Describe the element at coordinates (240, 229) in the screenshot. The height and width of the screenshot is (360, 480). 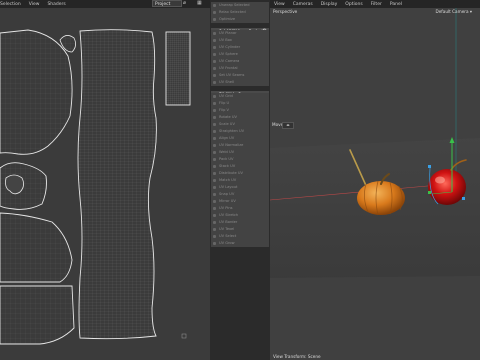
I see `tool-button: UV Texel` at that location.